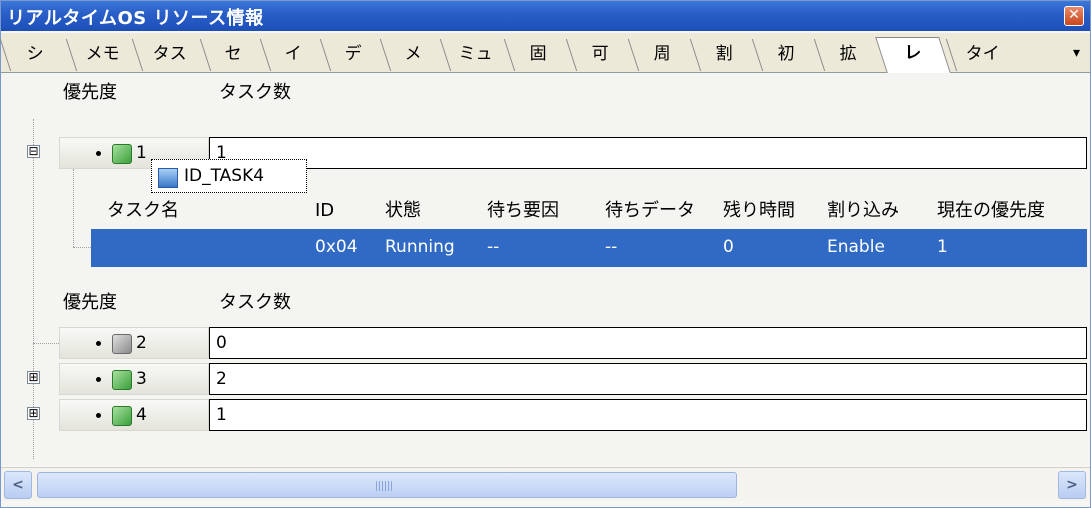  What do you see at coordinates (538, 55) in the screenshot?
I see `tab-fixed-pool: 固` at bounding box center [538, 55].